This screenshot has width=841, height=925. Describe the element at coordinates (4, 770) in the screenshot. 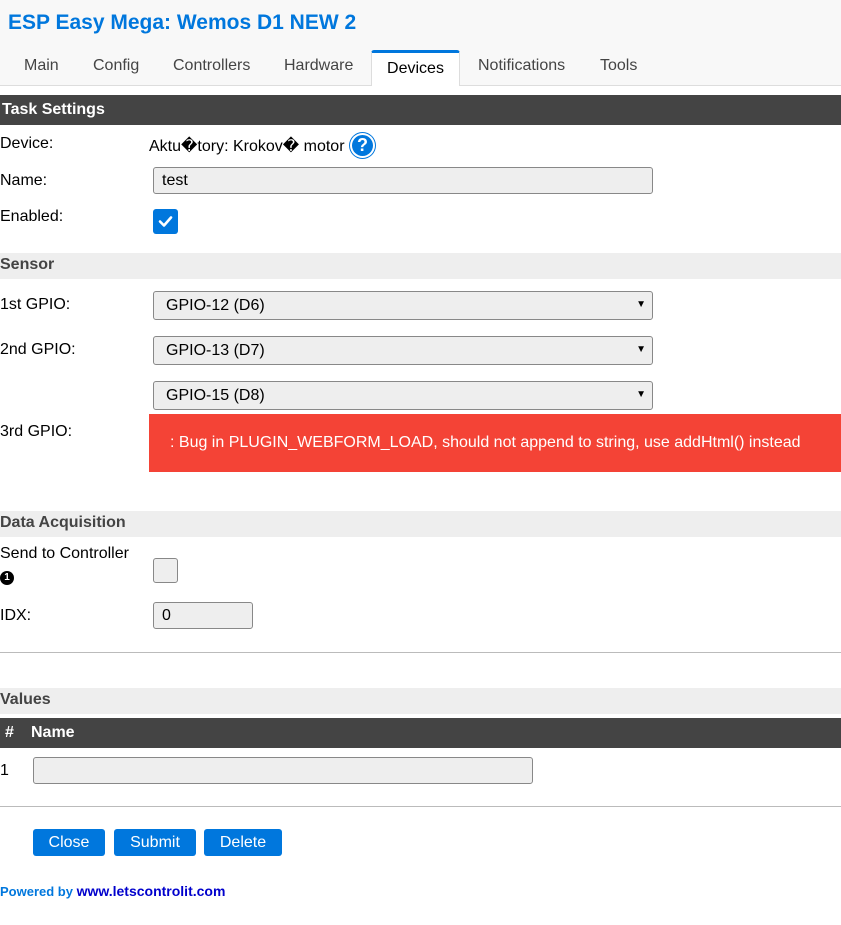

I see `row-number: 1` at that location.